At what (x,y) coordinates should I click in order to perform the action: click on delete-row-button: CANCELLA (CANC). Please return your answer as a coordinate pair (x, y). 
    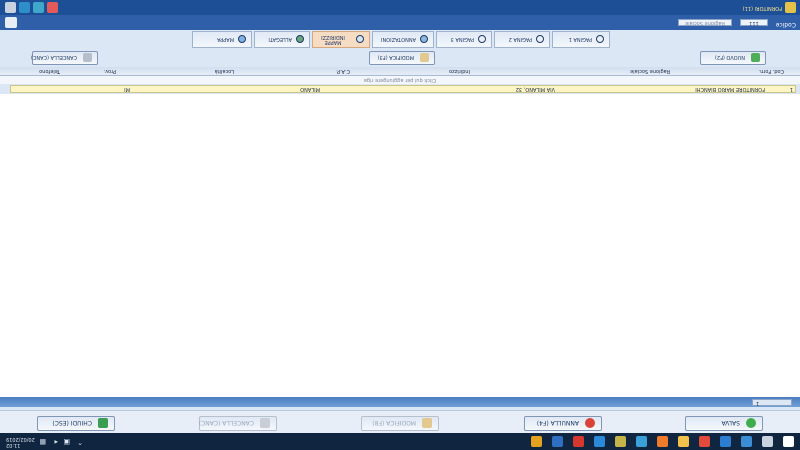
    Looking at the image, I should click on (64, 58).